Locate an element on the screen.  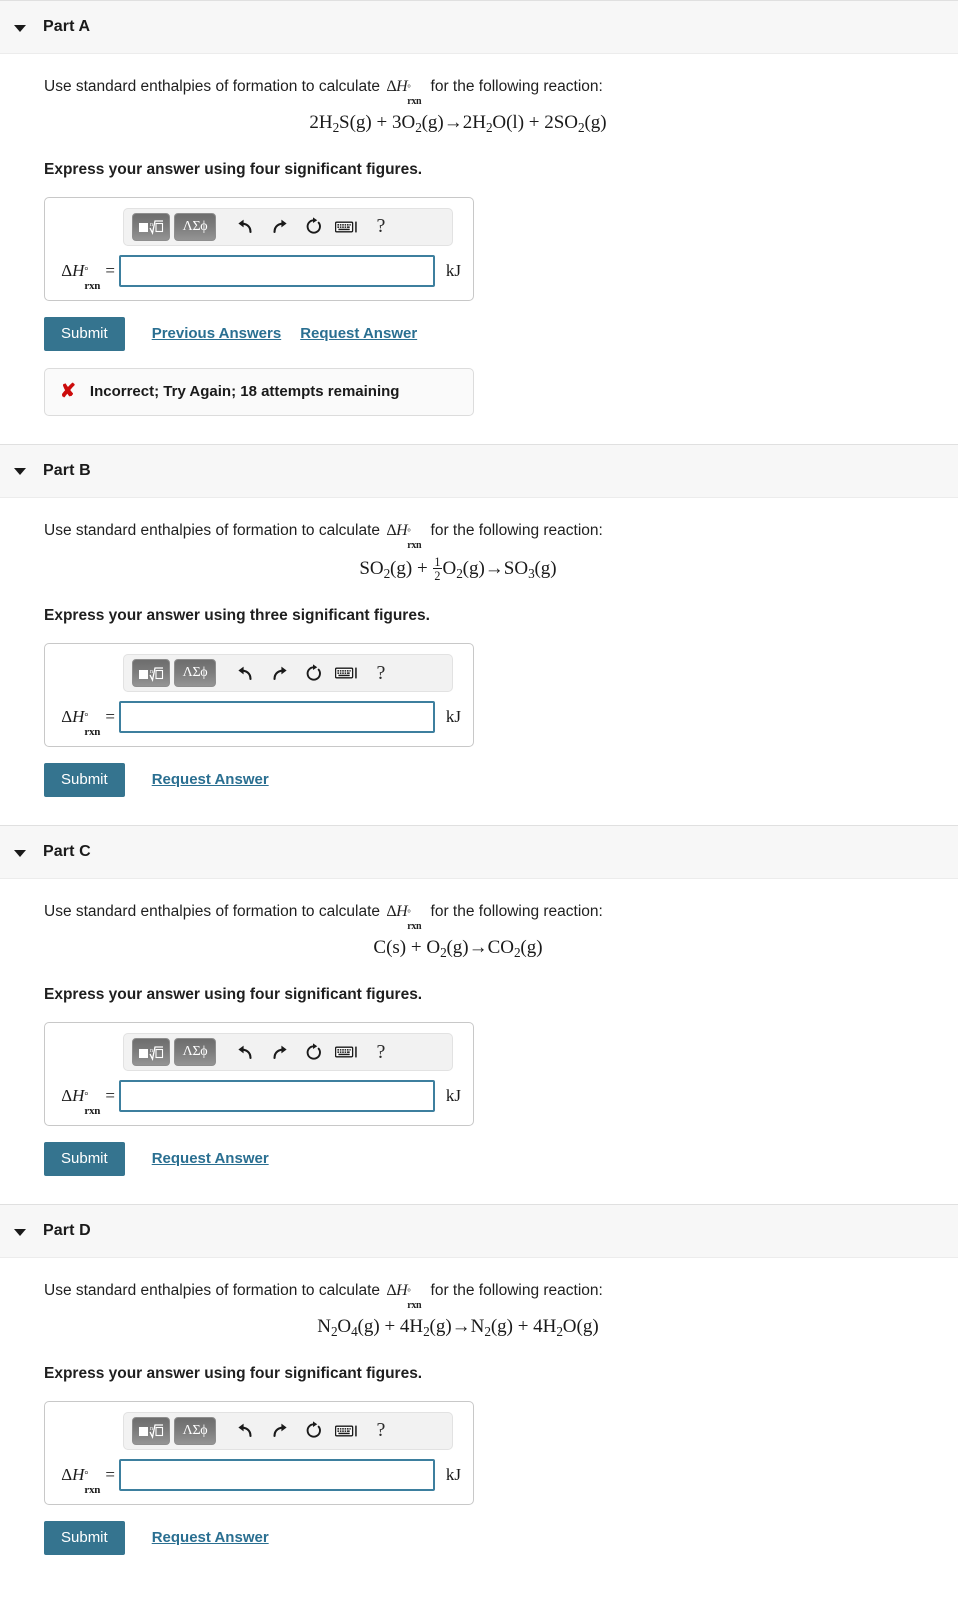
reaction-equation: SO2(g) + 1 2 O2(g)→SO3(g) is located at coordinates (458, 568).